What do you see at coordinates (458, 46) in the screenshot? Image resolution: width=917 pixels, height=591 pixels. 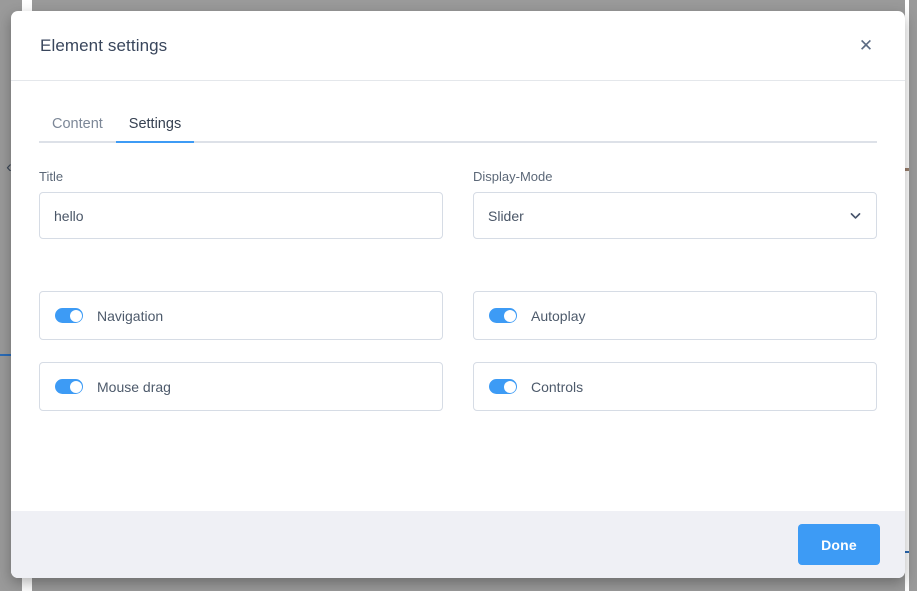 I see `dialog-header: Element settings ✕` at bounding box center [458, 46].